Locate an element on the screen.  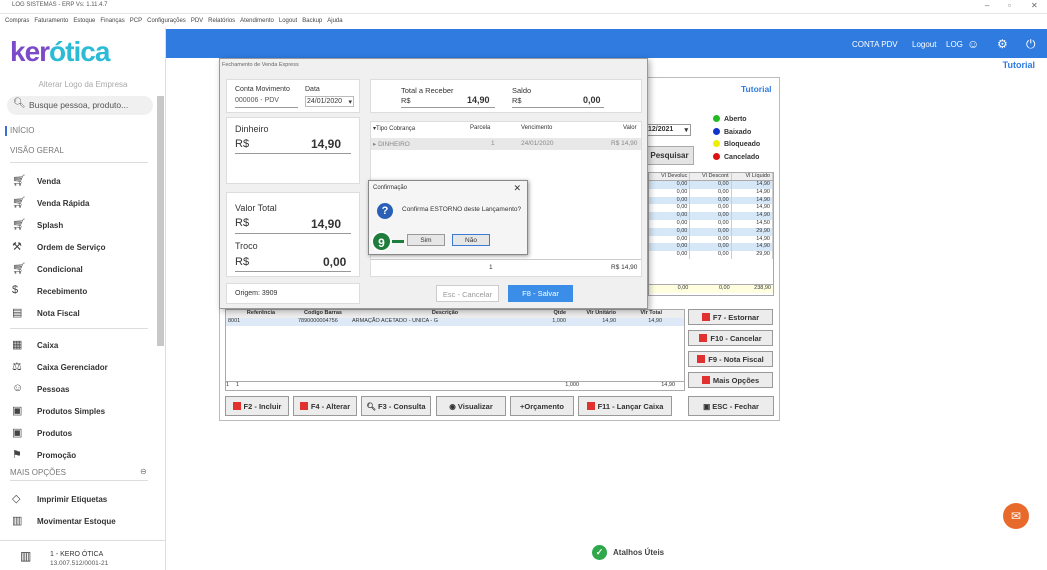
incluir-button: F2 - Incluir is located at coordinates (257, 406).